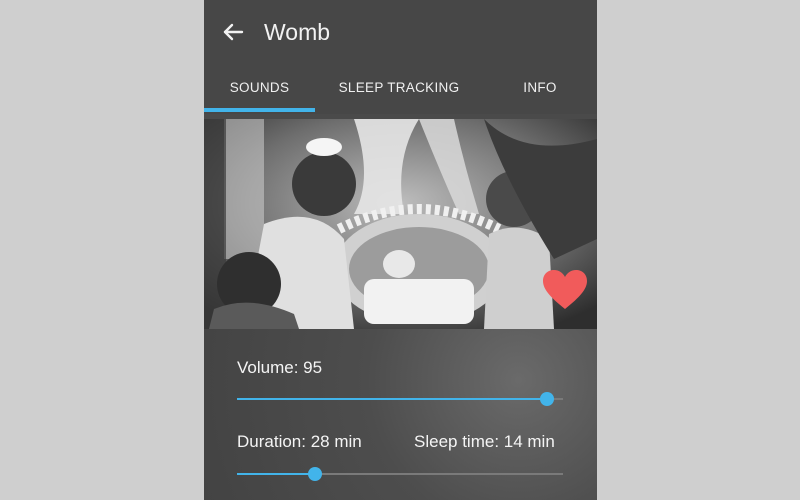 This screenshot has height=500, width=800. What do you see at coordinates (400, 32) in the screenshot?
I see `app-bar: Womb` at bounding box center [400, 32].